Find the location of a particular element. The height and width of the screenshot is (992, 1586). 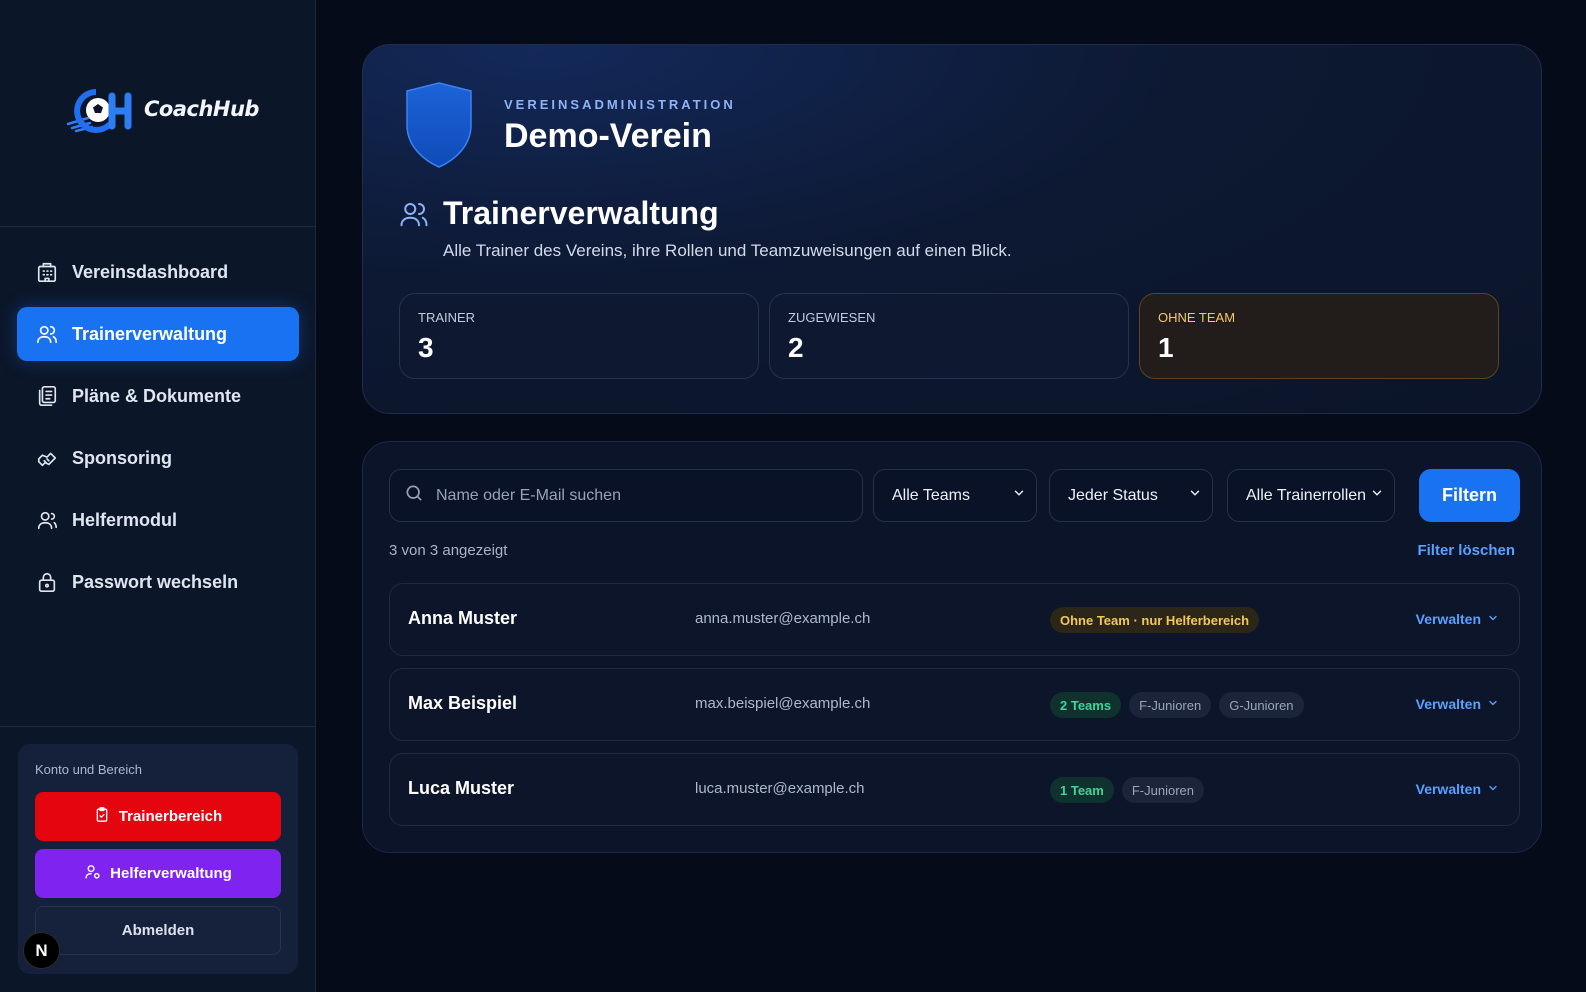

page-title: Trainerverwaltung is located at coordinates (581, 213).